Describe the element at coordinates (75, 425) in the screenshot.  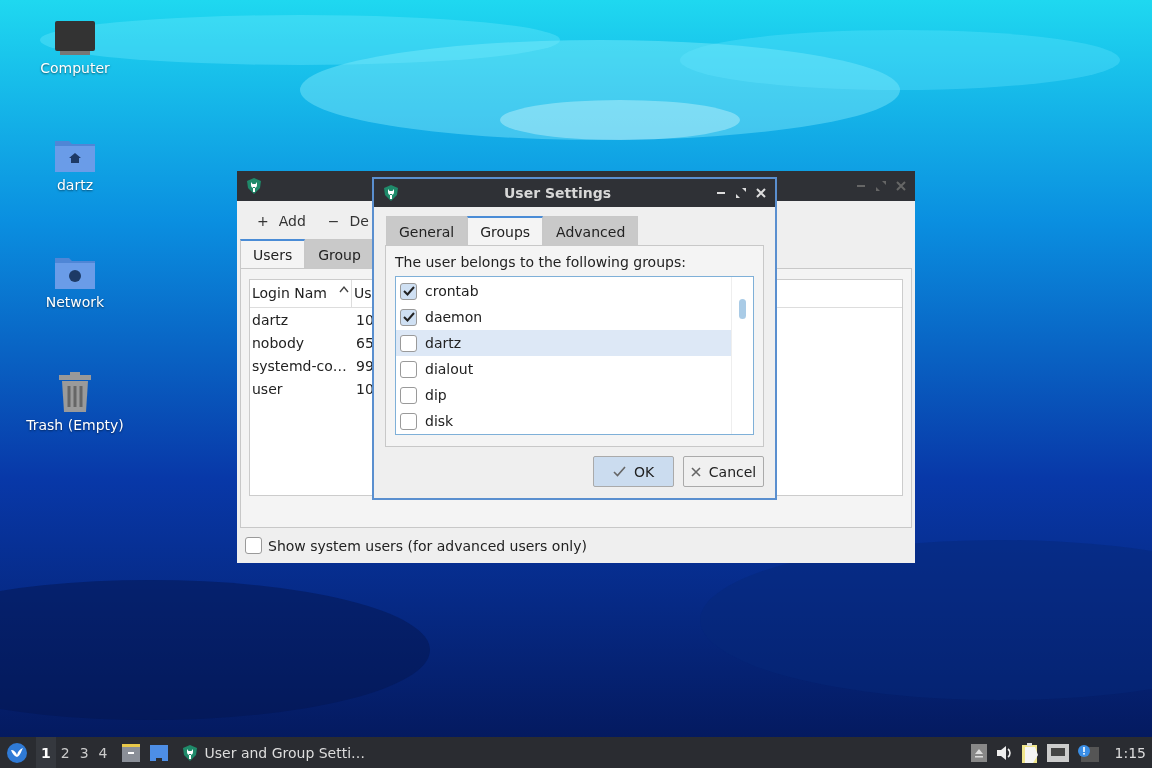
I see `desktop-icon-label: Trash (Empty)` at that location.